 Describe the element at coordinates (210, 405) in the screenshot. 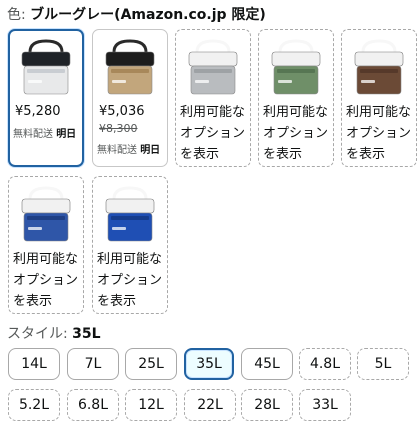

I see `size-option-22l: 22L` at that location.